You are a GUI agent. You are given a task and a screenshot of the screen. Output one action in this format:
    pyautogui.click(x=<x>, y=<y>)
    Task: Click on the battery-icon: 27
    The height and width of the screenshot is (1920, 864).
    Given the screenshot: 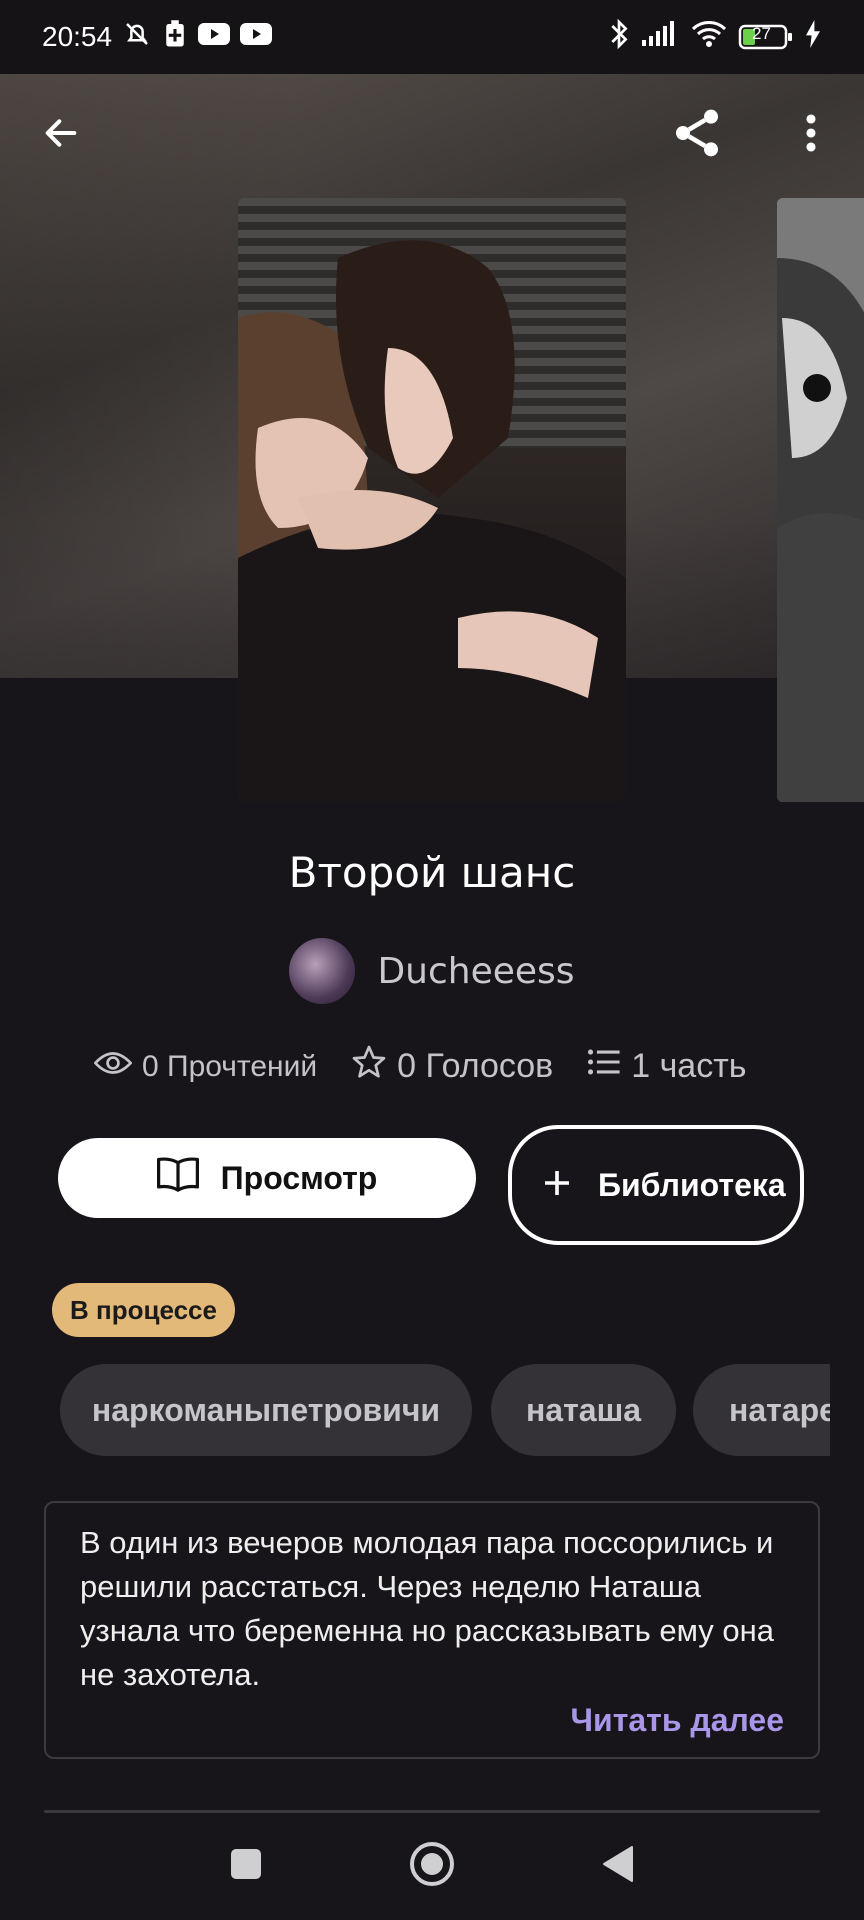 What is the action you would take?
    pyautogui.click(x=766, y=37)
    